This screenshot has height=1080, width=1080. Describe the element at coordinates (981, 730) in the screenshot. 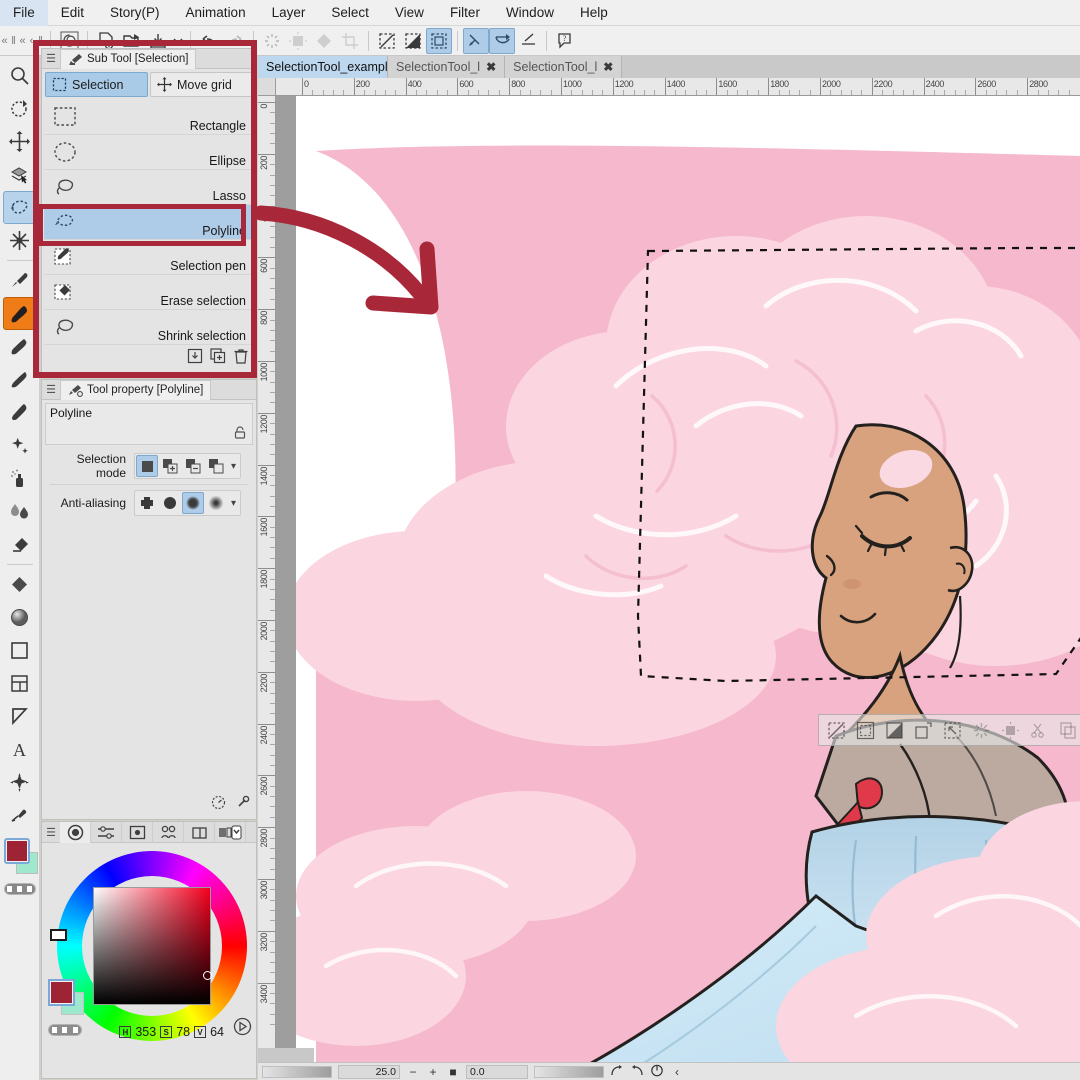

I see `erase-icon` at that location.